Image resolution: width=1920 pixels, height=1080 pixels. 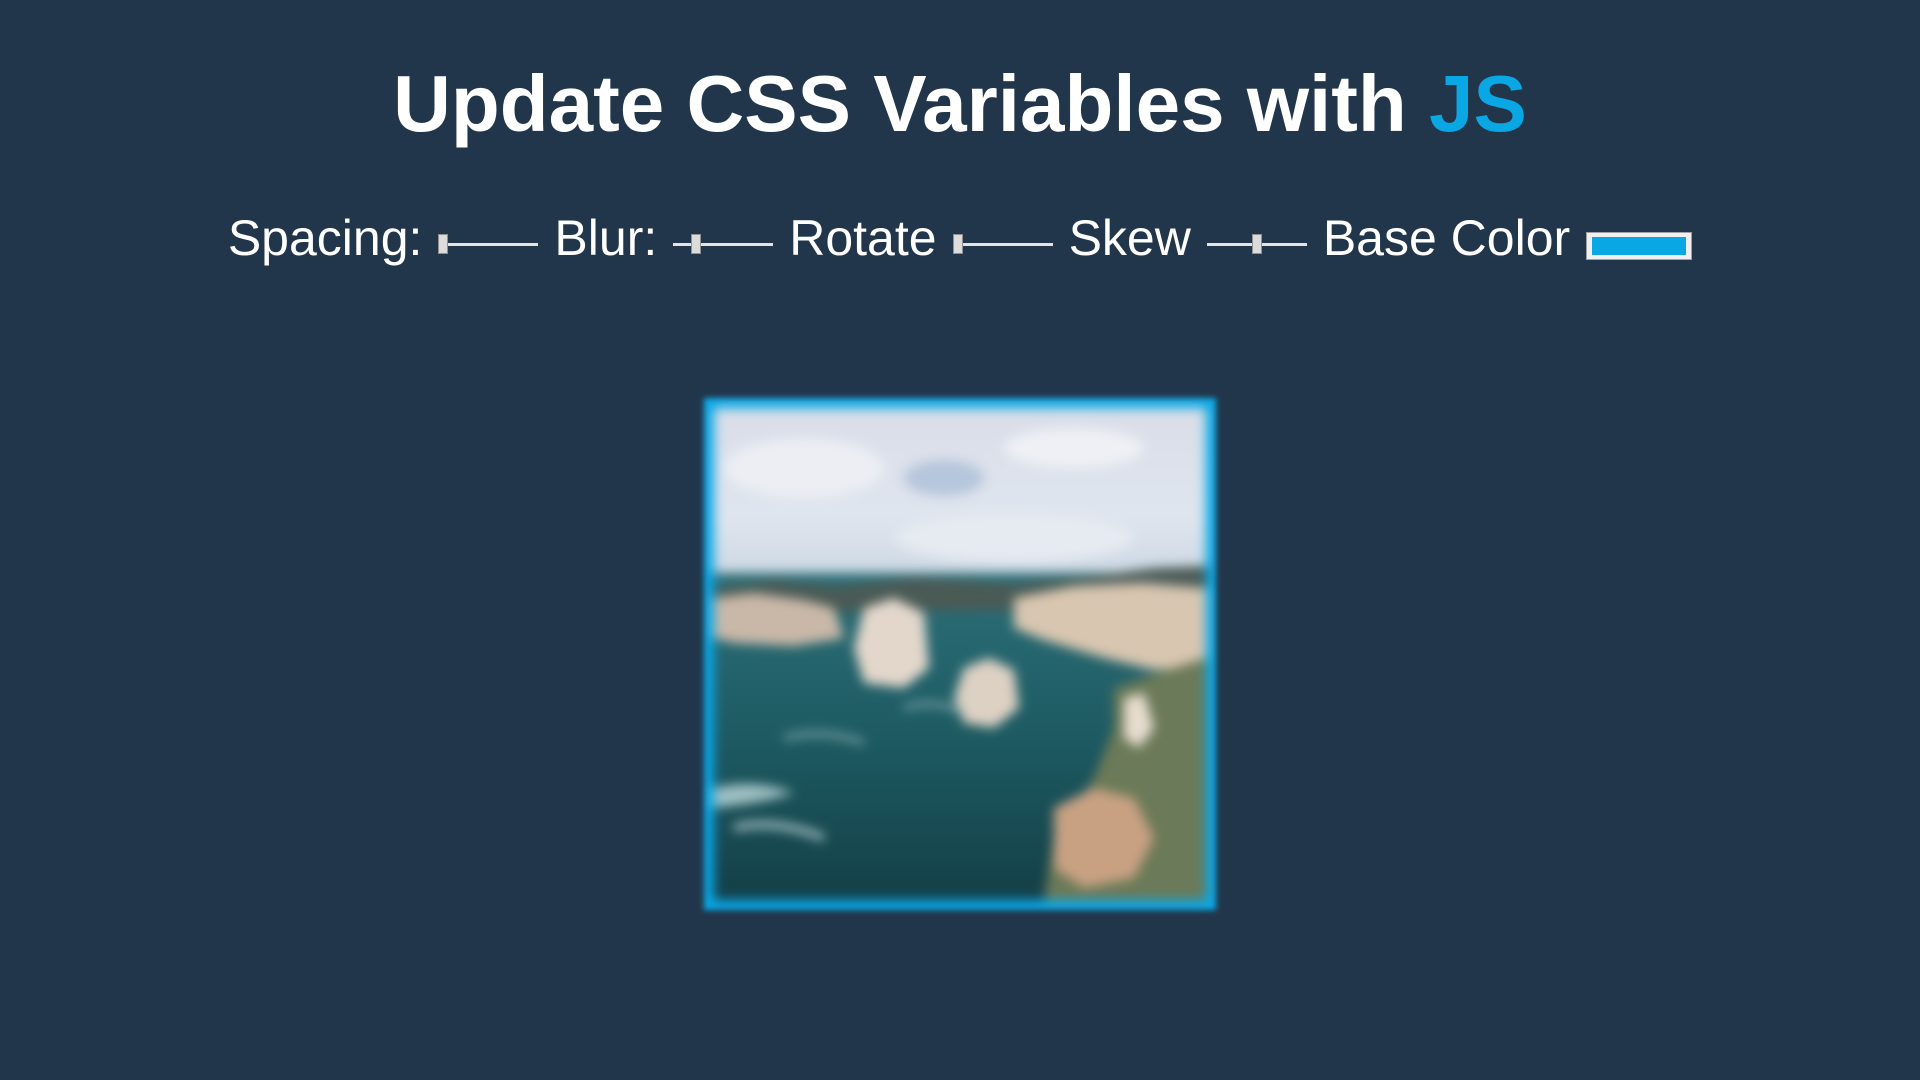 I want to click on coastal-cliffs-illustration, so click(x=960, y=654).